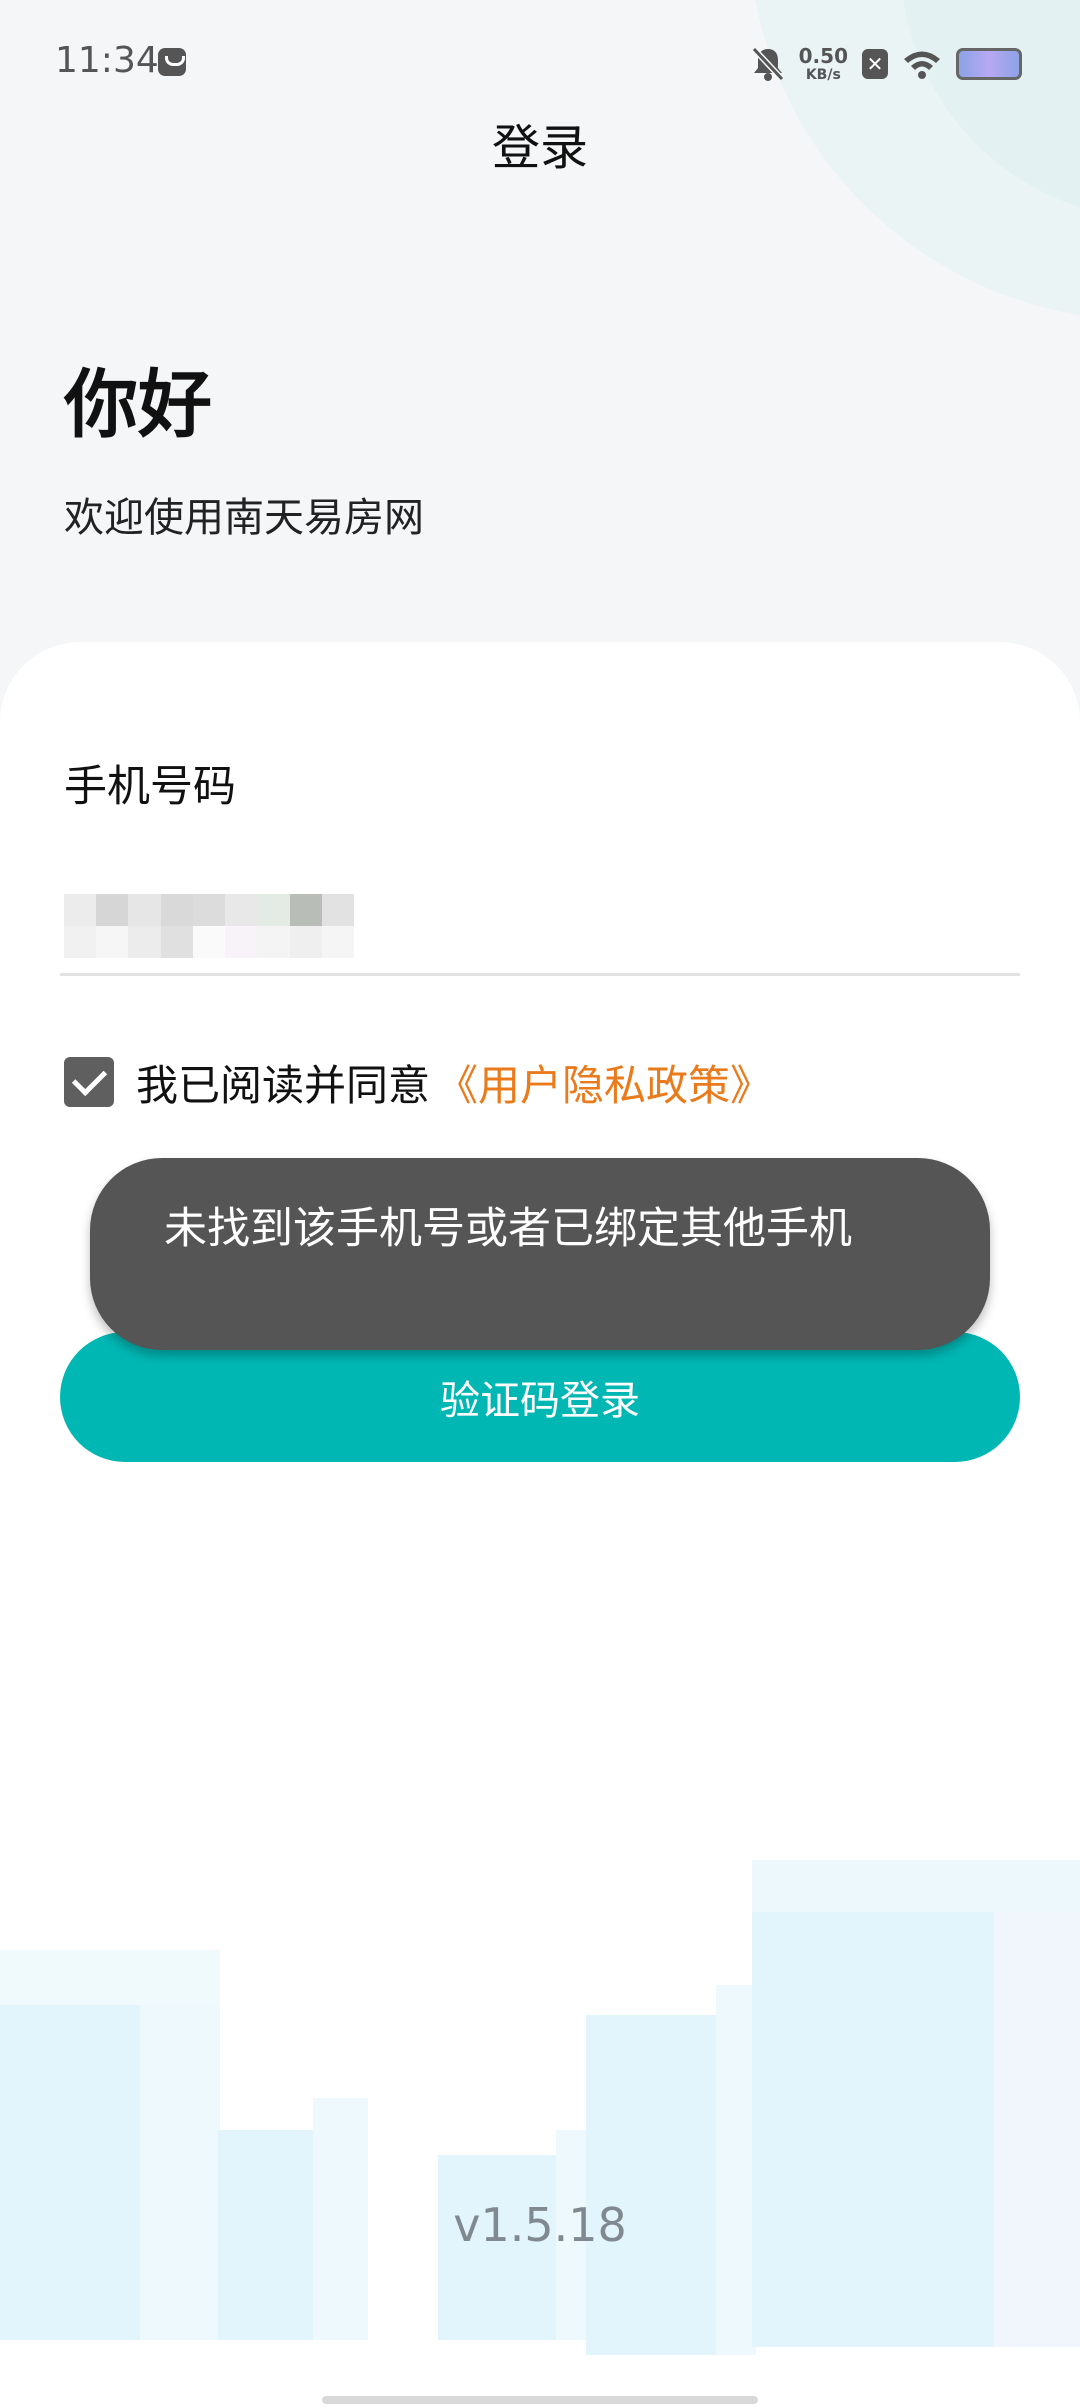 Image resolution: width=1080 pixels, height=2408 pixels. What do you see at coordinates (540, 1397) in the screenshot?
I see `sms-login-button: 验证码登录` at bounding box center [540, 1397].